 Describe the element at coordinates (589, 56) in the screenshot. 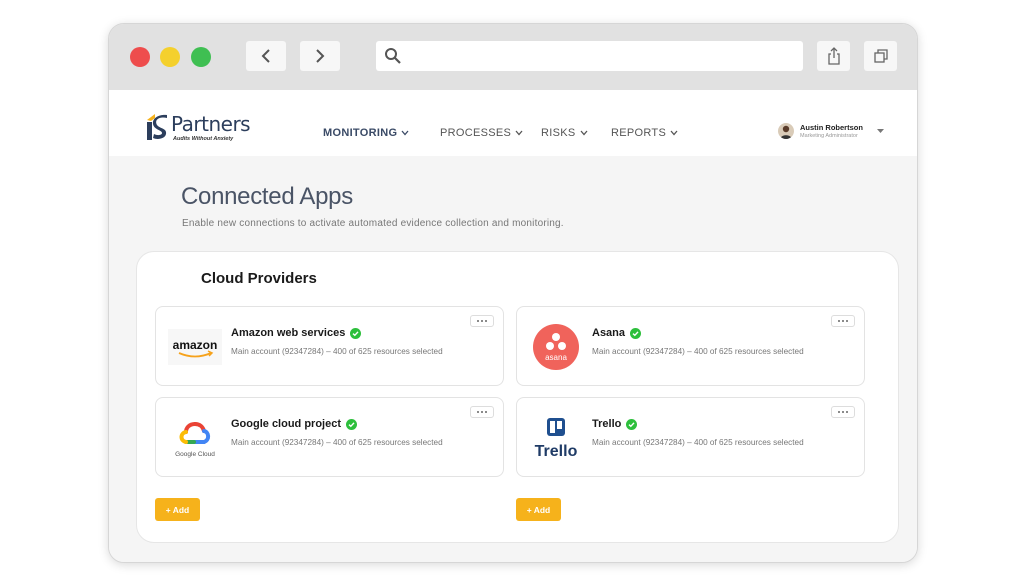

I see `address-bar` at that location.